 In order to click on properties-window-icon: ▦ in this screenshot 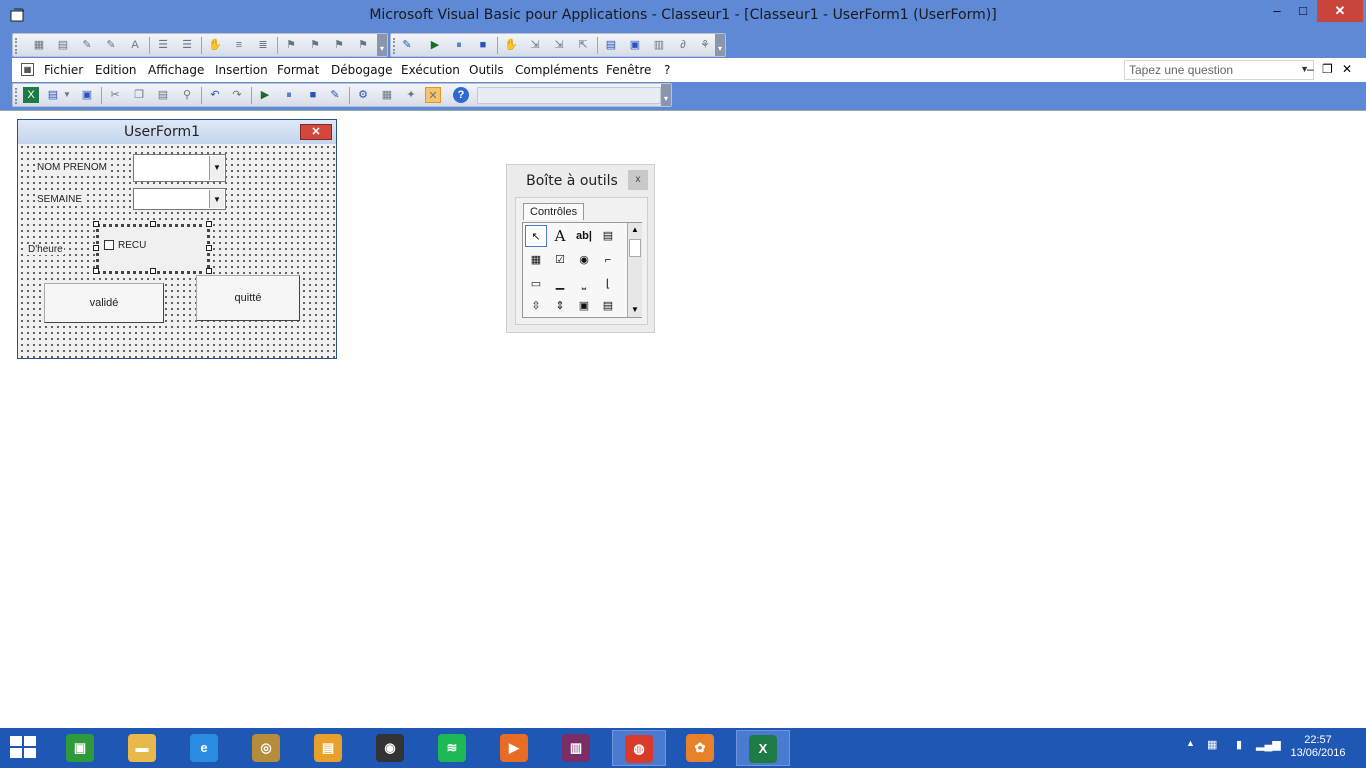, I will do `click(387, 95)`.